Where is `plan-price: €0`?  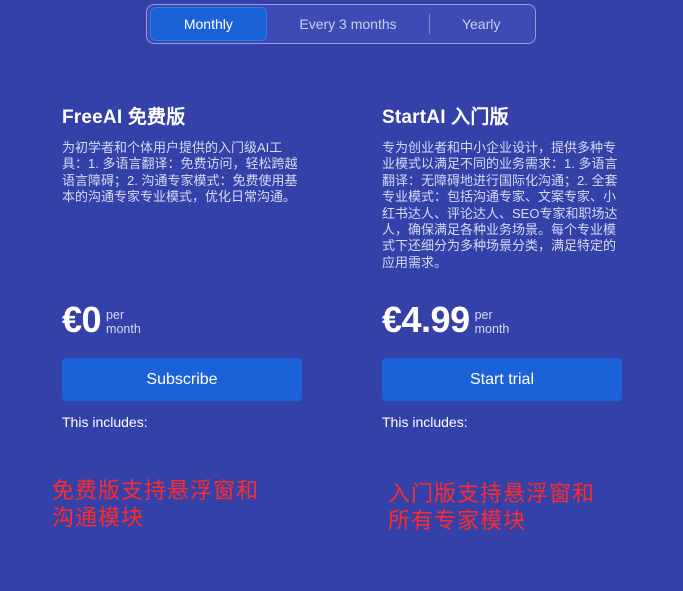
plan-price: €0 is located at coordinates (82, 319).